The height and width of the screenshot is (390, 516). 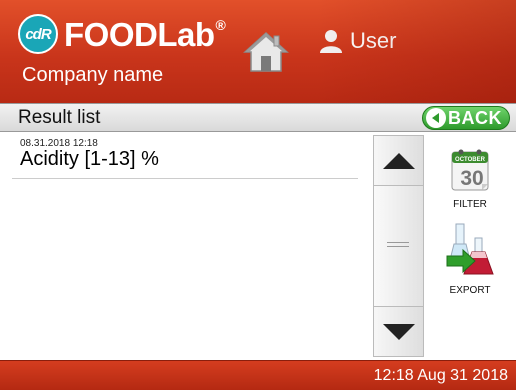 I want to click on scroll-track, so click(x=398, y=246).